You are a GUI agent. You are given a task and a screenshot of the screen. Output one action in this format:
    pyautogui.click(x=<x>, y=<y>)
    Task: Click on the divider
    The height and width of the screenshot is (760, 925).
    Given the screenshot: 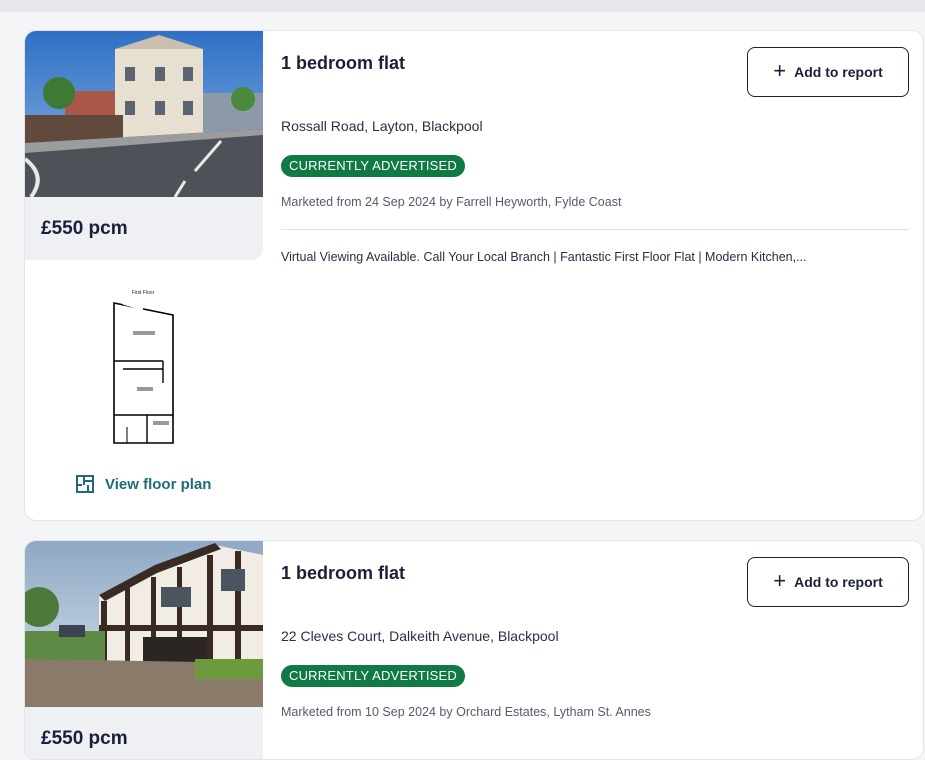 What is the action you would take?
    pyautogui.click(x=595, y=229)
    